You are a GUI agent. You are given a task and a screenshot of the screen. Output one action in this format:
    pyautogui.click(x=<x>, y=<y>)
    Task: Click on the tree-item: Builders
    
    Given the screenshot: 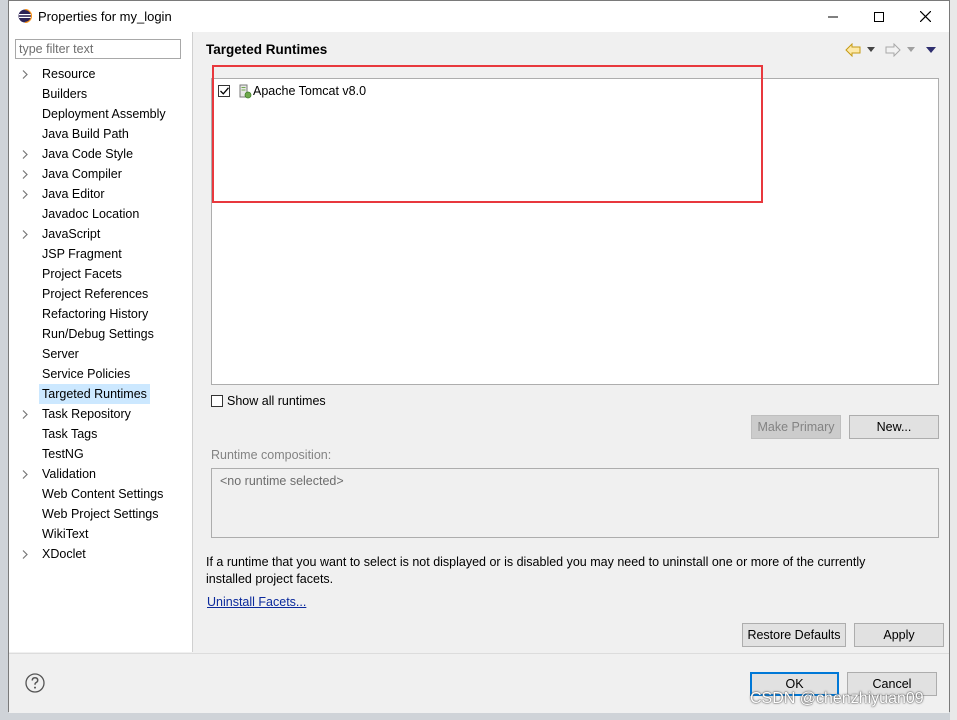 What is the action you would take?
    pyautogui.click(x=100, y=94)
    